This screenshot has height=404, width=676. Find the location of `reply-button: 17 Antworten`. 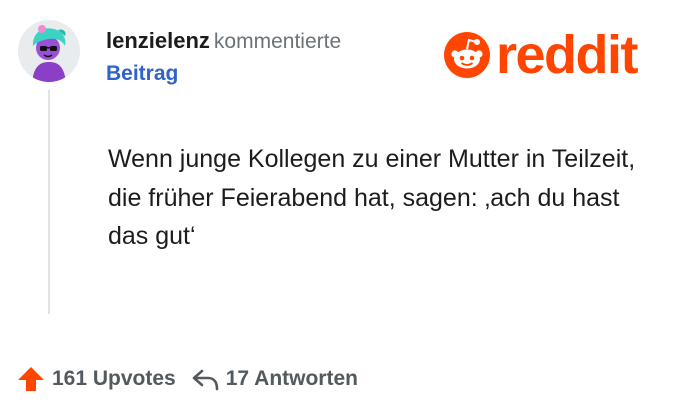

reply-button: 17 Antworten is located at coordinates (274, 379).